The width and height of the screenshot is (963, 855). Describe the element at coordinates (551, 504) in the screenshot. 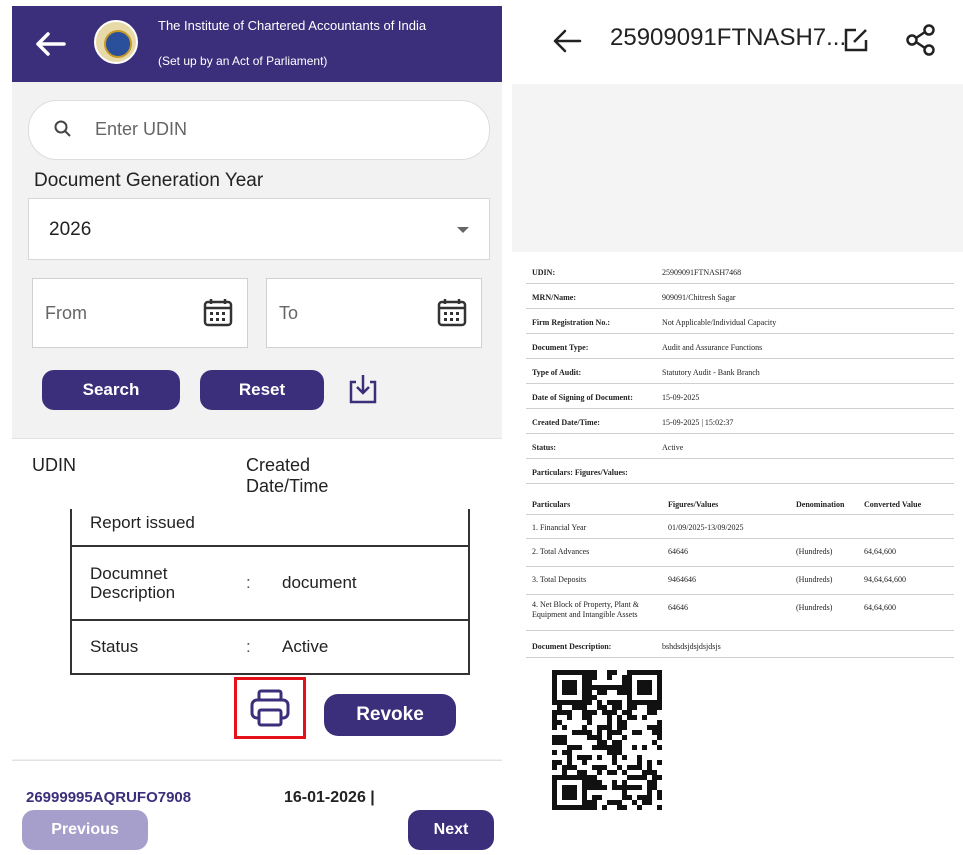

I see `particulars-header-cell: Particulars` at that location.